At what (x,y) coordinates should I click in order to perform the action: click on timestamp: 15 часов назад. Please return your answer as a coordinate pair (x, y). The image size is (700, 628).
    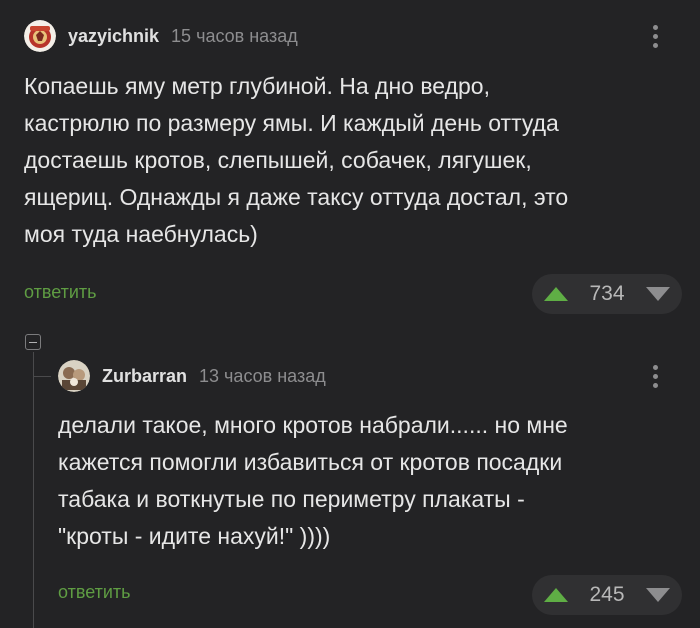
    Looking at the image, I should click on (234, 35).